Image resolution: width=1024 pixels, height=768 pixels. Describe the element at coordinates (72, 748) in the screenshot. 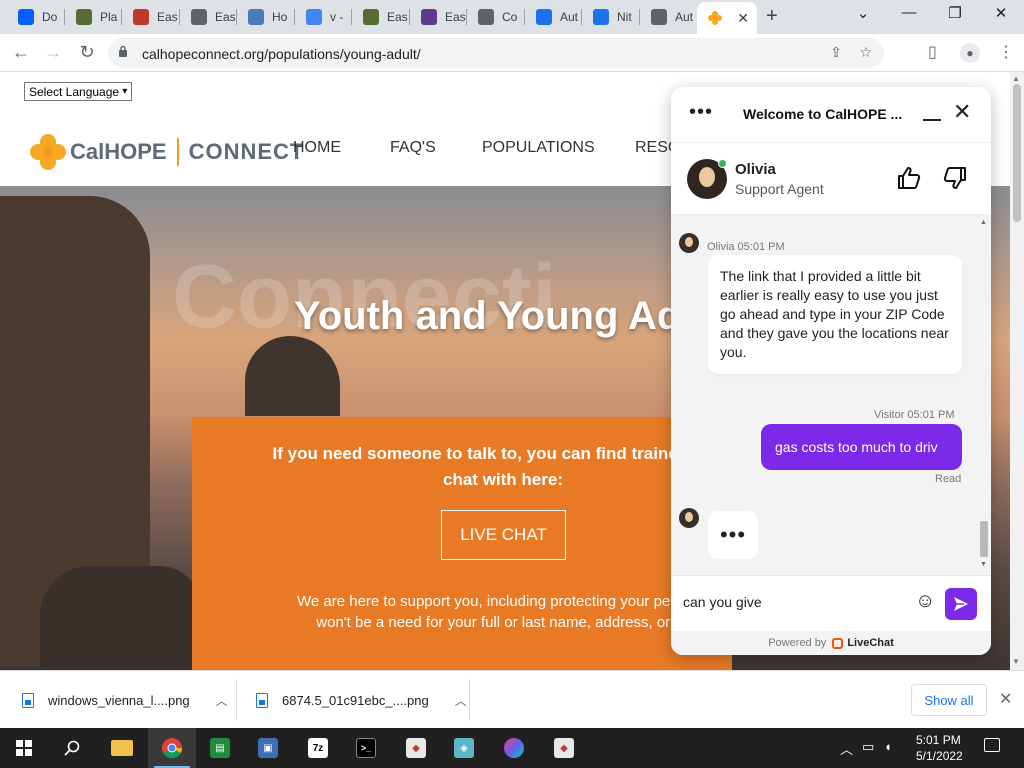

I see `search-icon` at that location.